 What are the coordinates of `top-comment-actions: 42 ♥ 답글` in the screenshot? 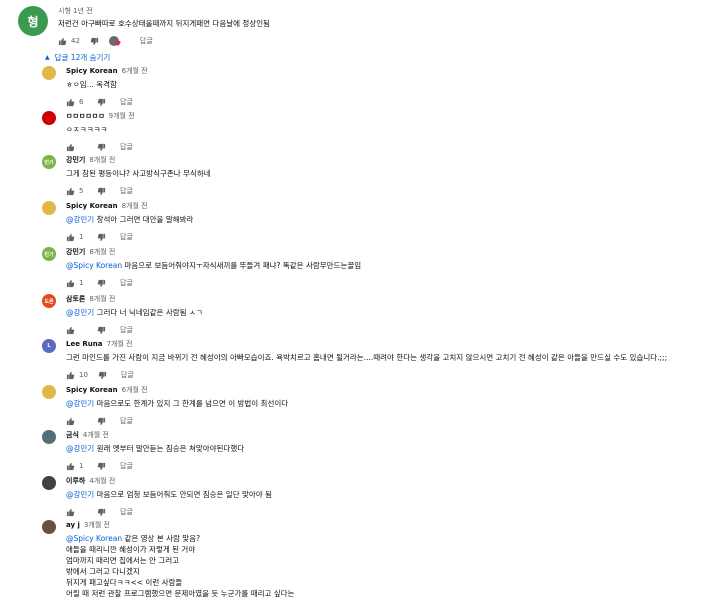 It's located at (164, 41).